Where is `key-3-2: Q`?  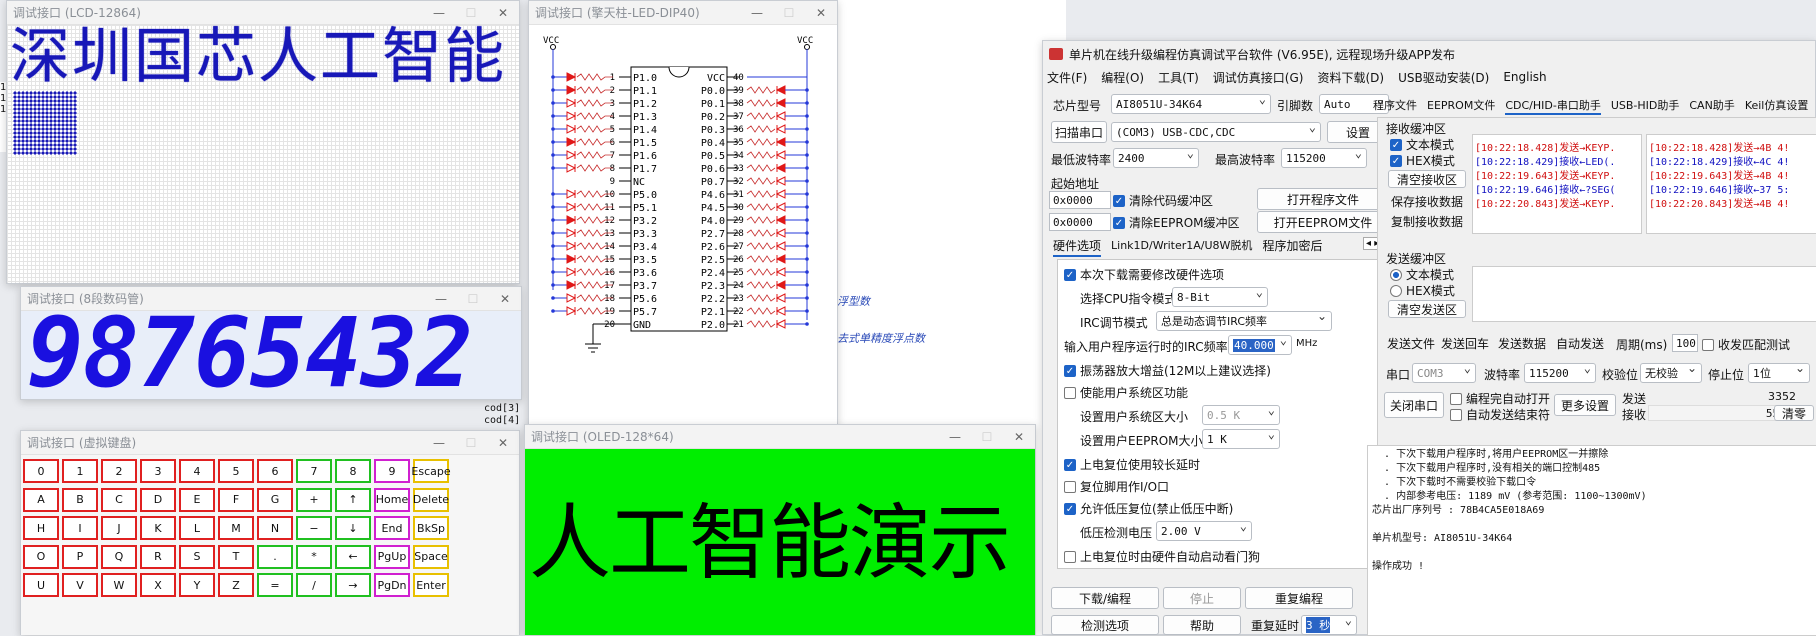
key-3-2: Q is located at coordinates (119, 556).